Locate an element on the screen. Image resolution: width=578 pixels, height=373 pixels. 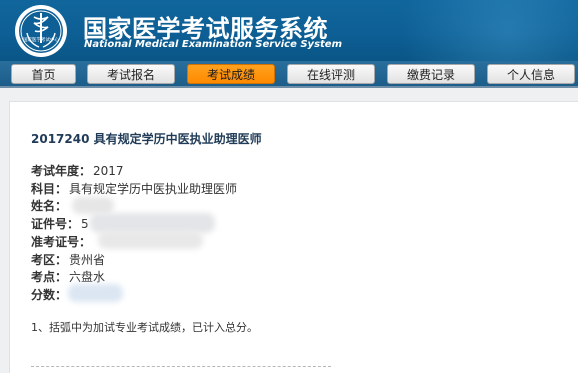
subject-label: 科目： is located at coordinates (49, 189).